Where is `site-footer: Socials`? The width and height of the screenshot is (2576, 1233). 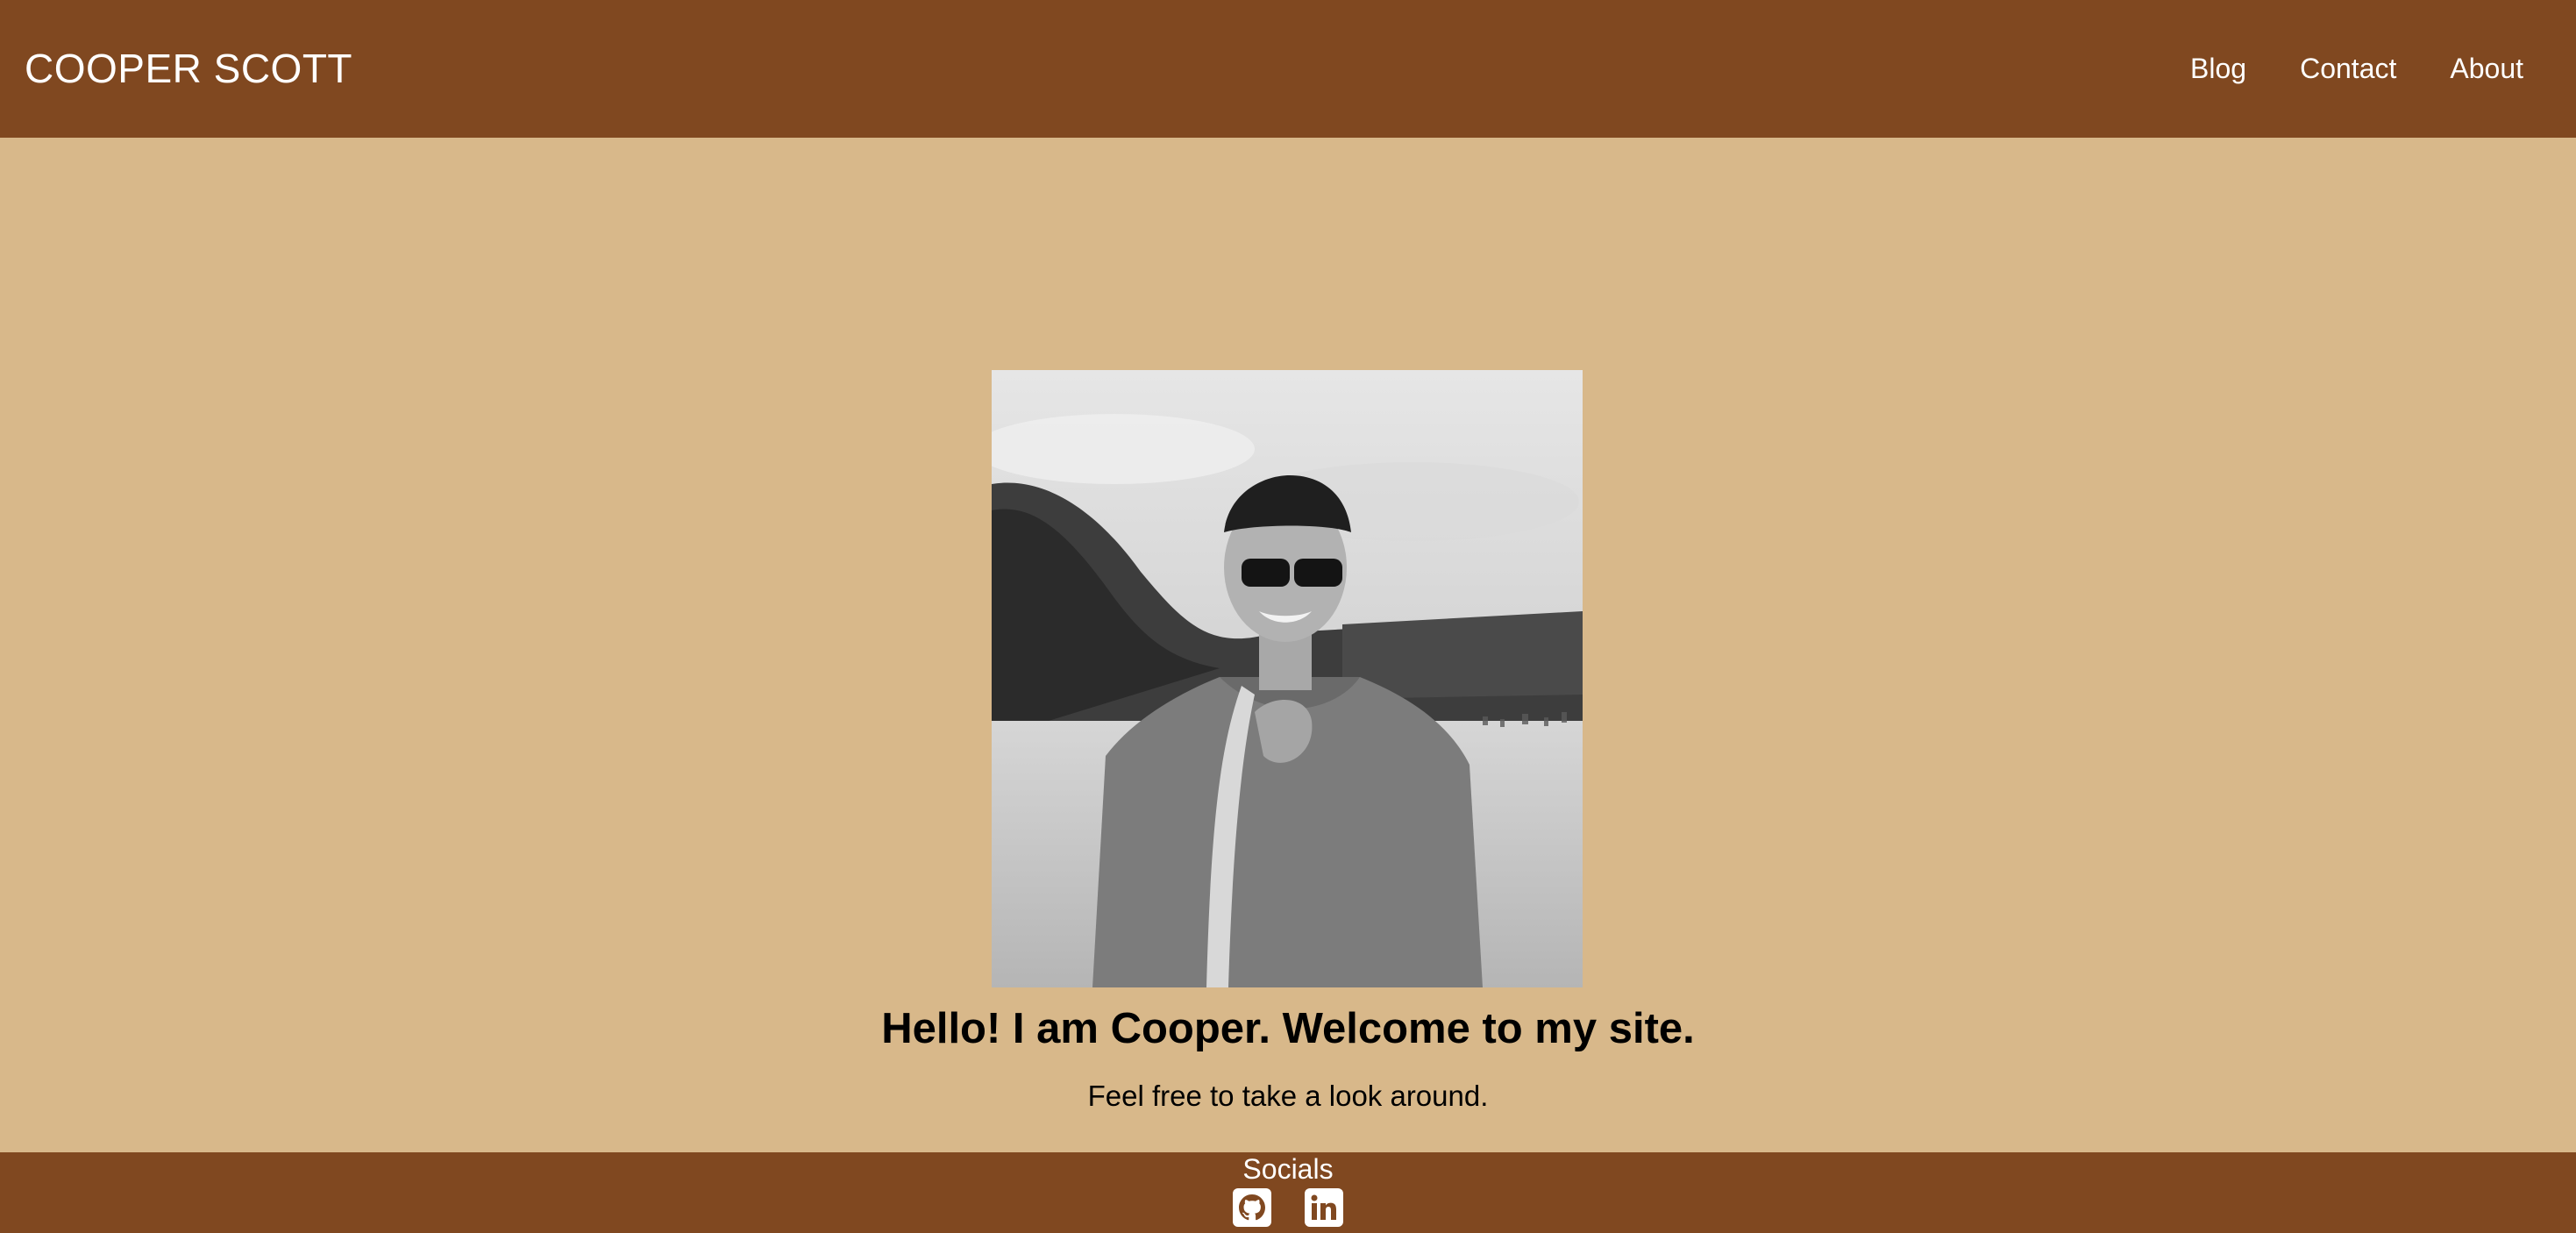
site-footer: Socials is located at coordinates (1288, 1192).